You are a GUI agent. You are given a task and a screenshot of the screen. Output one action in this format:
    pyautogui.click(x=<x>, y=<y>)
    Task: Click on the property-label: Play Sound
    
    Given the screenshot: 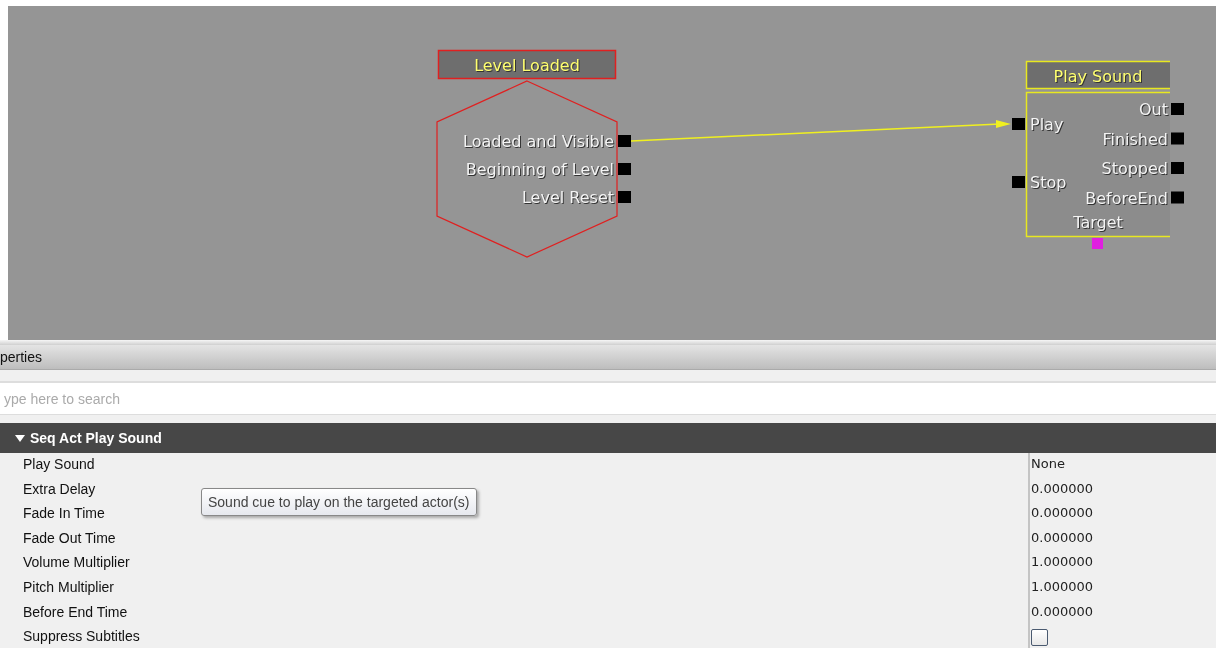 What is the action you would take?
    pyautogui.click(x=59, y=464)
    